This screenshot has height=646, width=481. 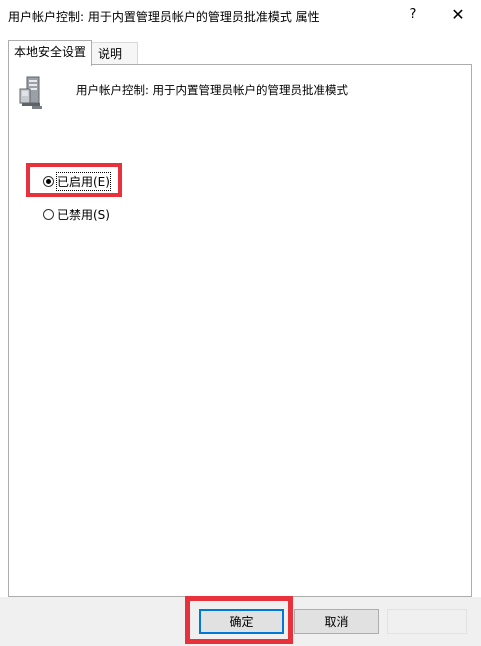 What do you see at coordinates (413, 15) in the screenshot?
I see `help-button: ?` at bounding box center [413, 15].